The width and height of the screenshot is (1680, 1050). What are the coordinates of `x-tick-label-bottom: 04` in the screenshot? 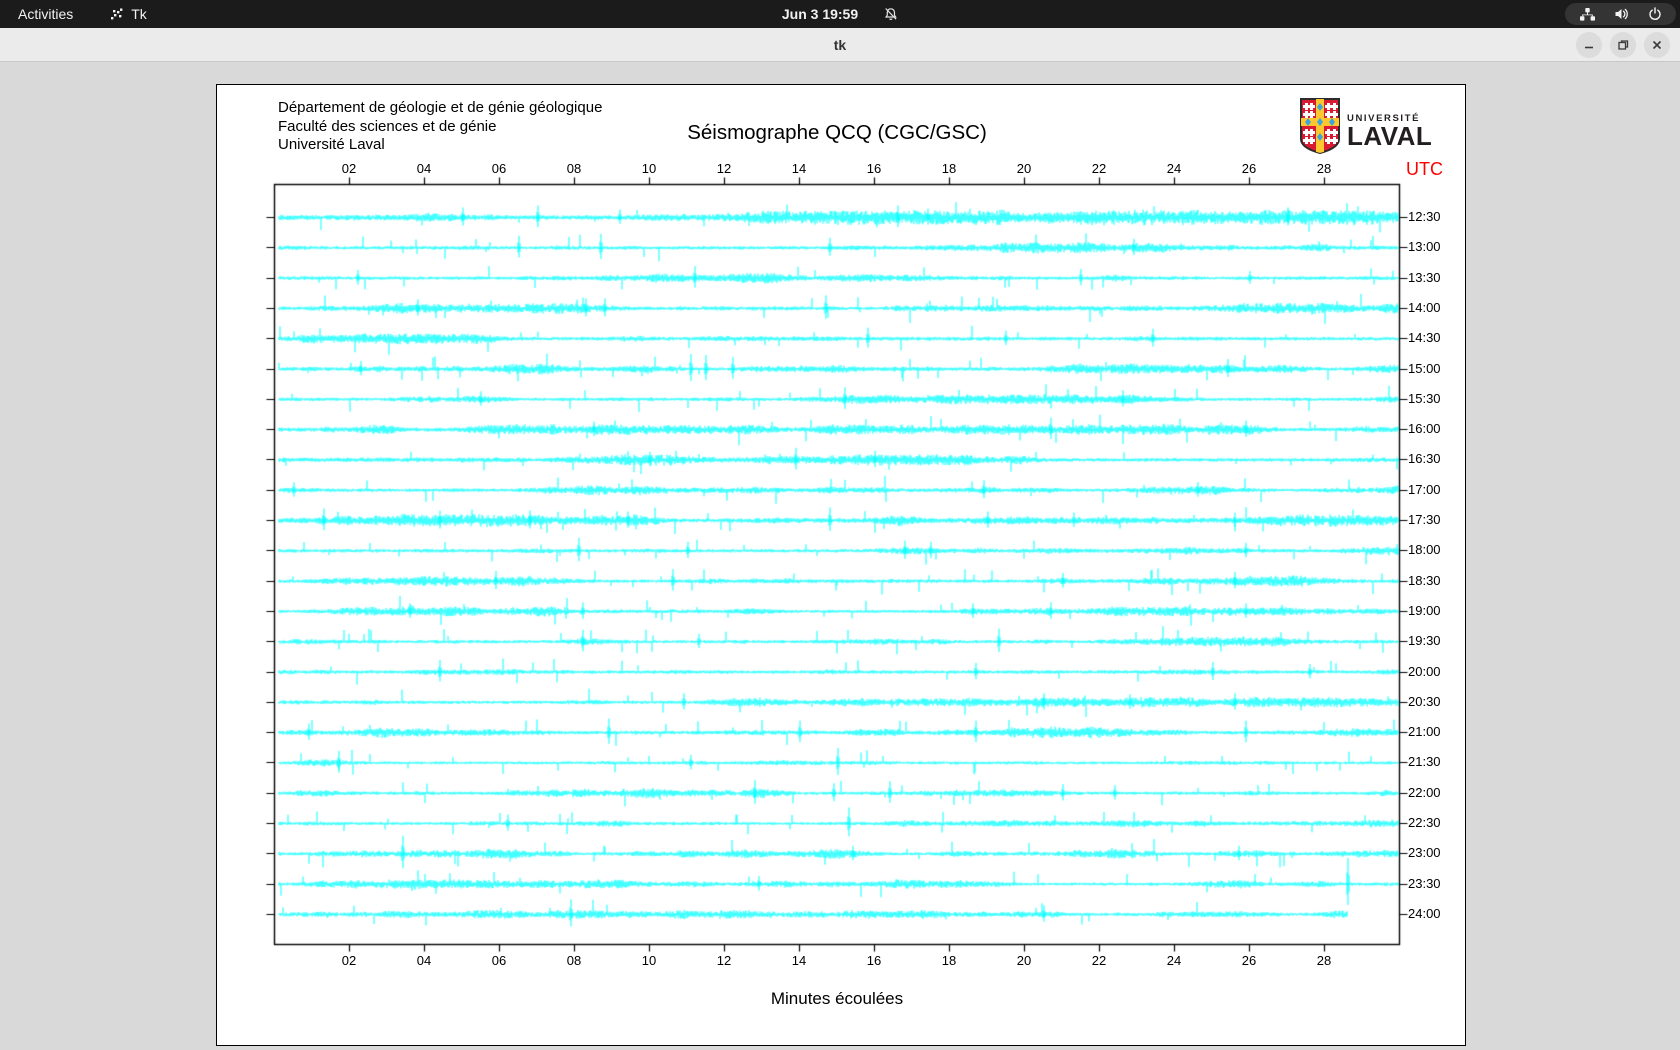 It's located at (424, 960).